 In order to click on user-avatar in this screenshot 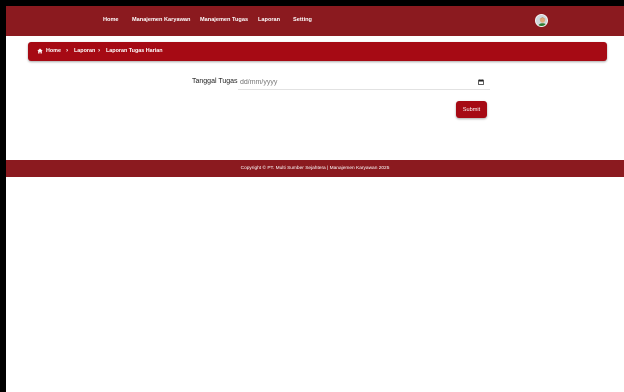, I will do `click(541, 20)`.